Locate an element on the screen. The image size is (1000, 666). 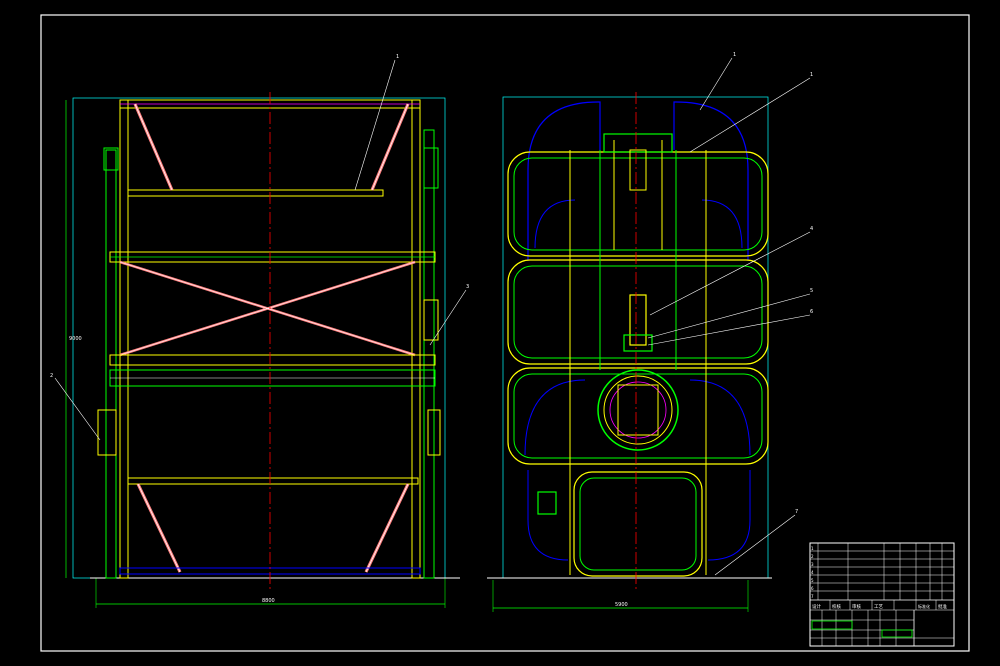
tb-label-design: 设计 is located at coordinates (816, 606).